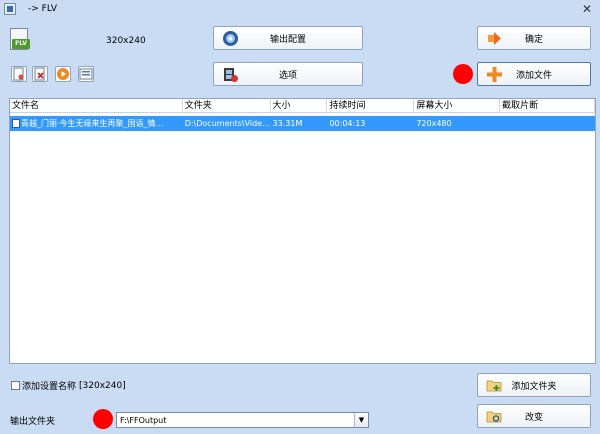 This screenshot has width=600, height=434. What do you see at coordinates (143, 420) in the screenshot?
I see `output-folder-value: F:\FFOutput` at bounding box center [143, 420].